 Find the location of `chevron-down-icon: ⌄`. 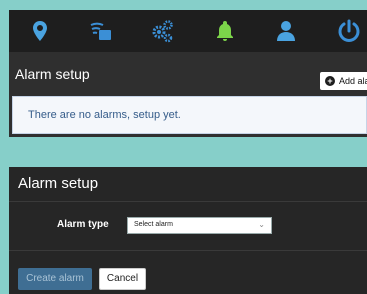

chevron-down-icon: ⌄ is located at coordinates (261, 224).